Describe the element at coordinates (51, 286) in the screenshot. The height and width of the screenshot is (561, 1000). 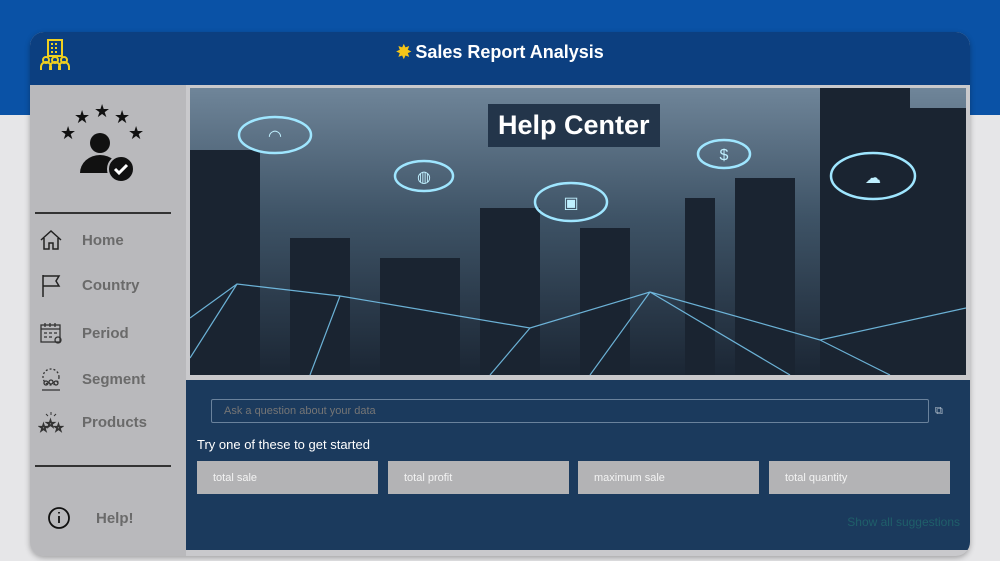
I see `flag-icon` at that location.